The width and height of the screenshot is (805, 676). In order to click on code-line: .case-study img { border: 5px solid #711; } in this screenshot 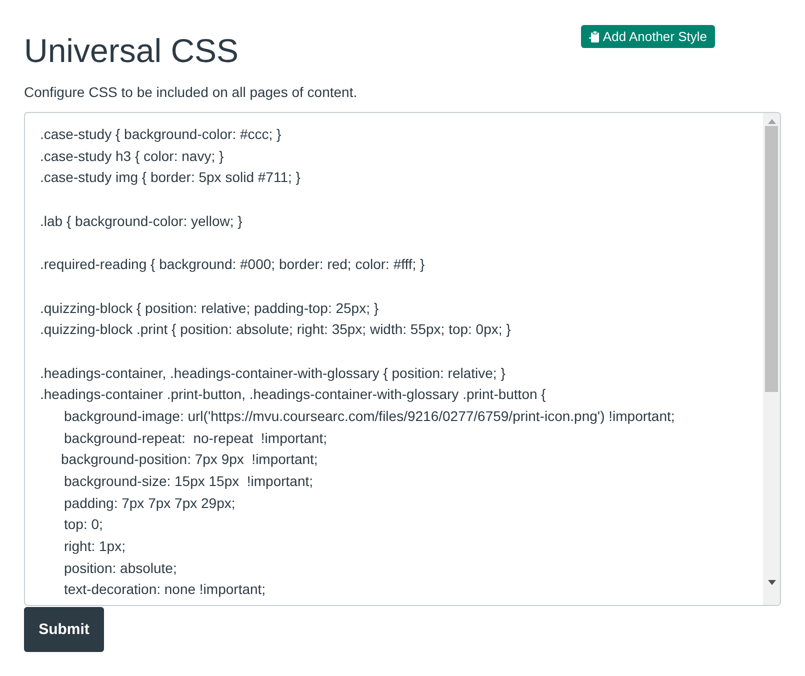, I will do `click(171, 178)`.